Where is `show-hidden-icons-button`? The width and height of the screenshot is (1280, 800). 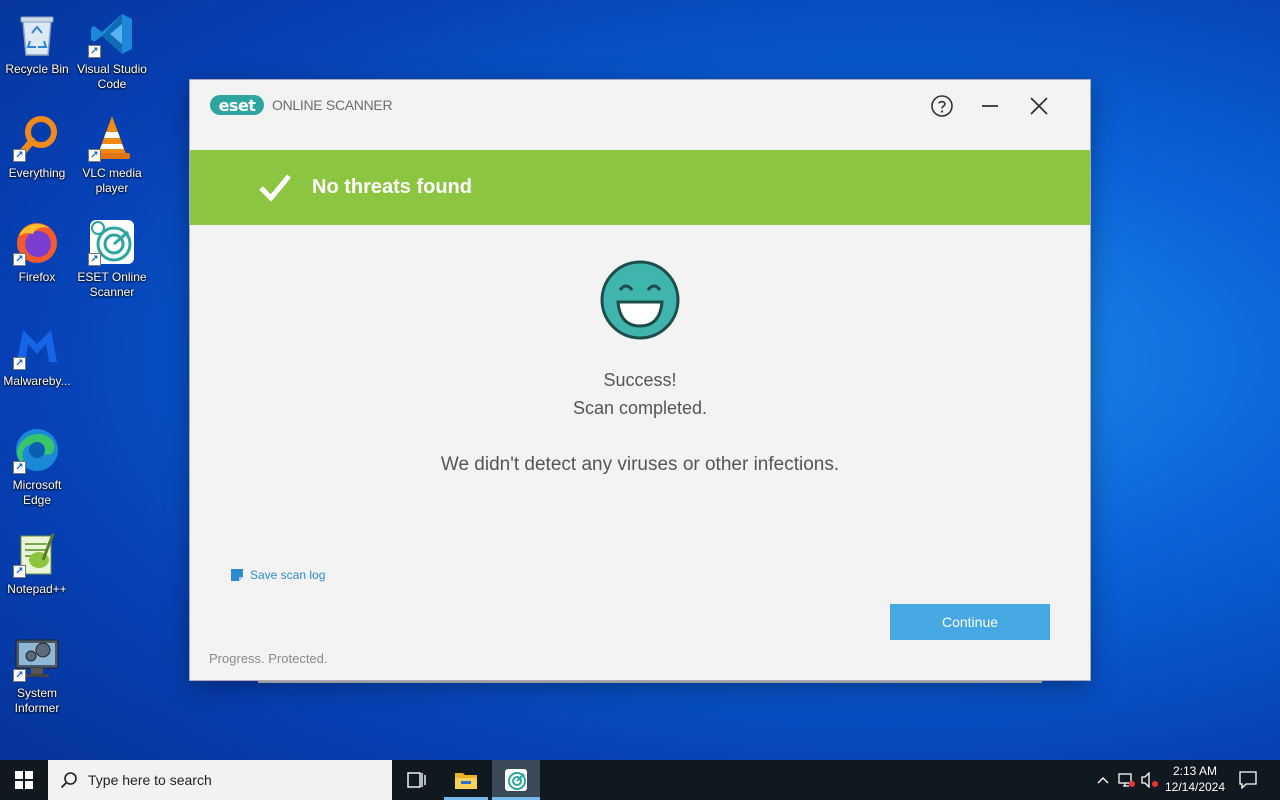
show-hidden-icons-button is located at coordinates (1103, 780).